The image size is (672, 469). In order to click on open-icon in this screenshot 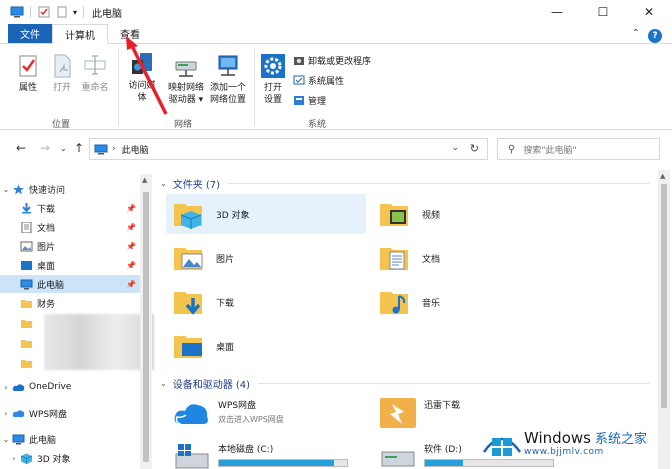, I will do `click(62, 66)`.